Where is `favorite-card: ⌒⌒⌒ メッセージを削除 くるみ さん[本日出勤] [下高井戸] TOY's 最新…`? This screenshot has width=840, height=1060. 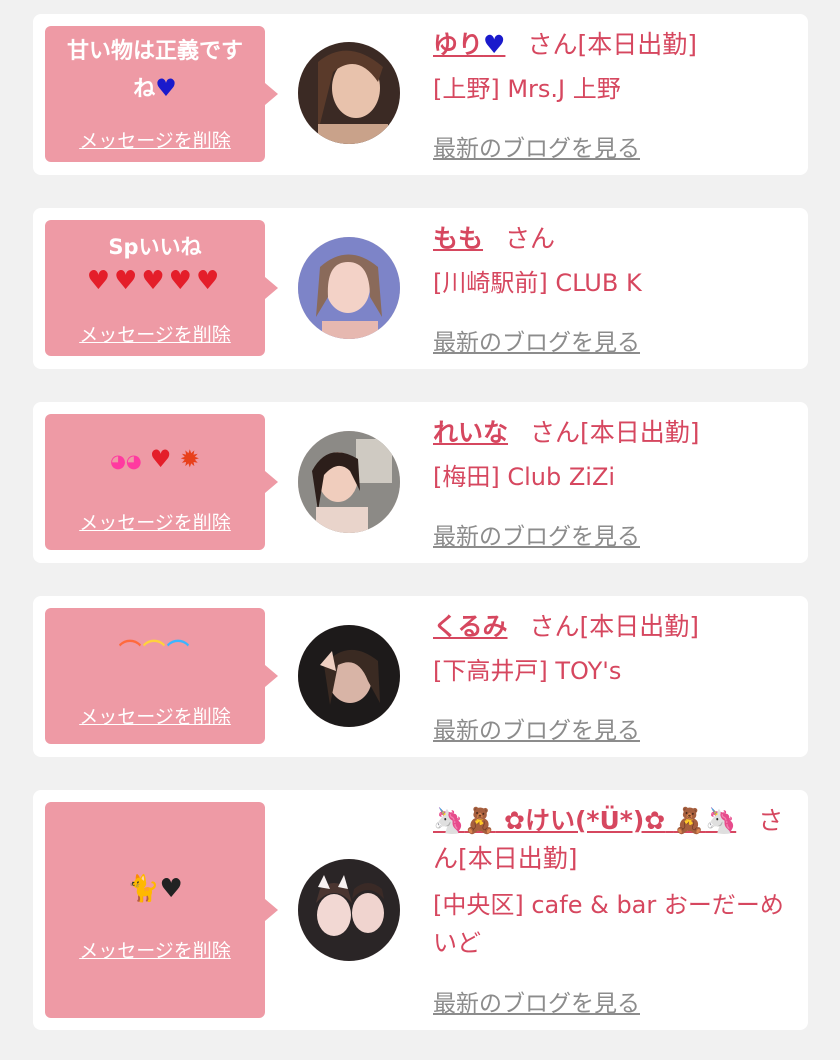 favorite-card: ⌒⌒⌒ メッセージを削除 くるみ さん[本日出勤] [下高井戸] TOY's 最新… is located at coordinates (420, 676).